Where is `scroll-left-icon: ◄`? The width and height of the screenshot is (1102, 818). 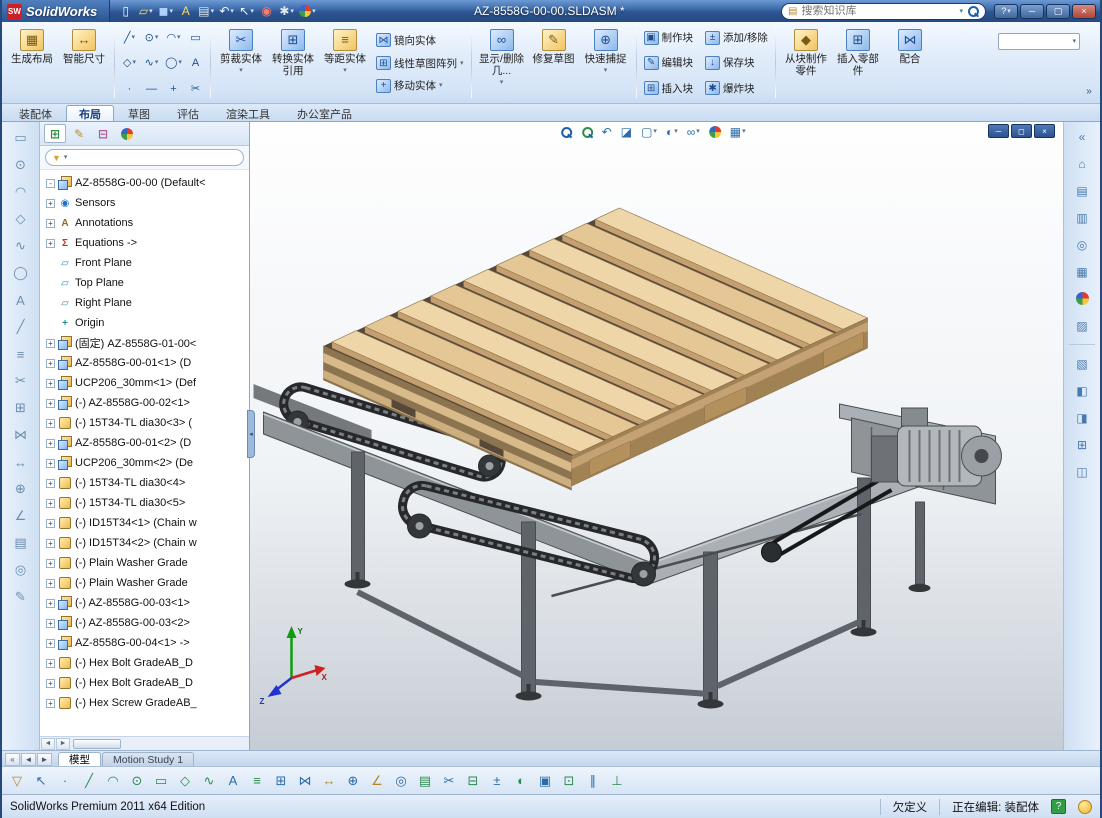
scroll-left-icon: ◄ is located at coordinates (48, 743).